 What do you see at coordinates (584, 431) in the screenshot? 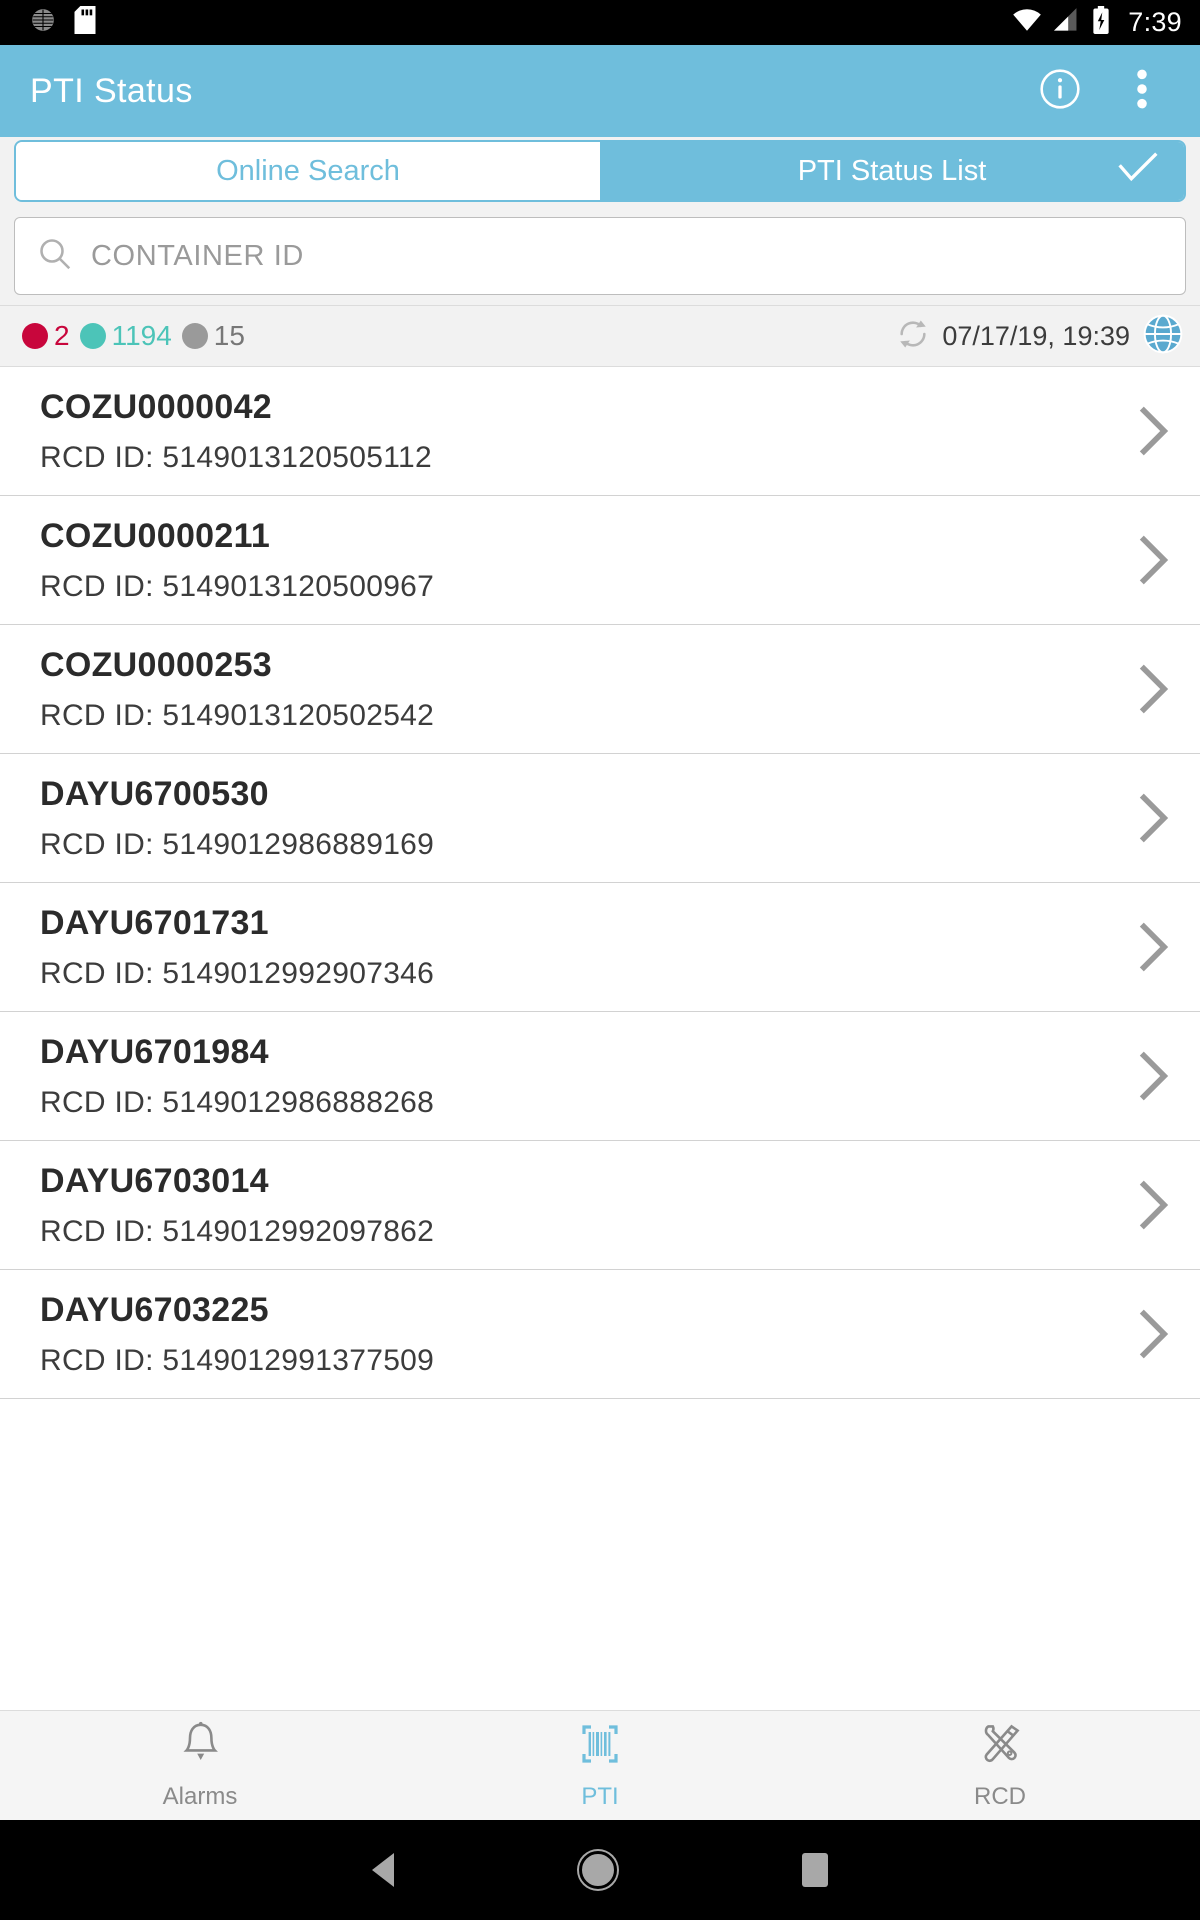
I see `row-content: COZU0000042 RCD ID: 5149013120505112` at bounding box center [584, 431].